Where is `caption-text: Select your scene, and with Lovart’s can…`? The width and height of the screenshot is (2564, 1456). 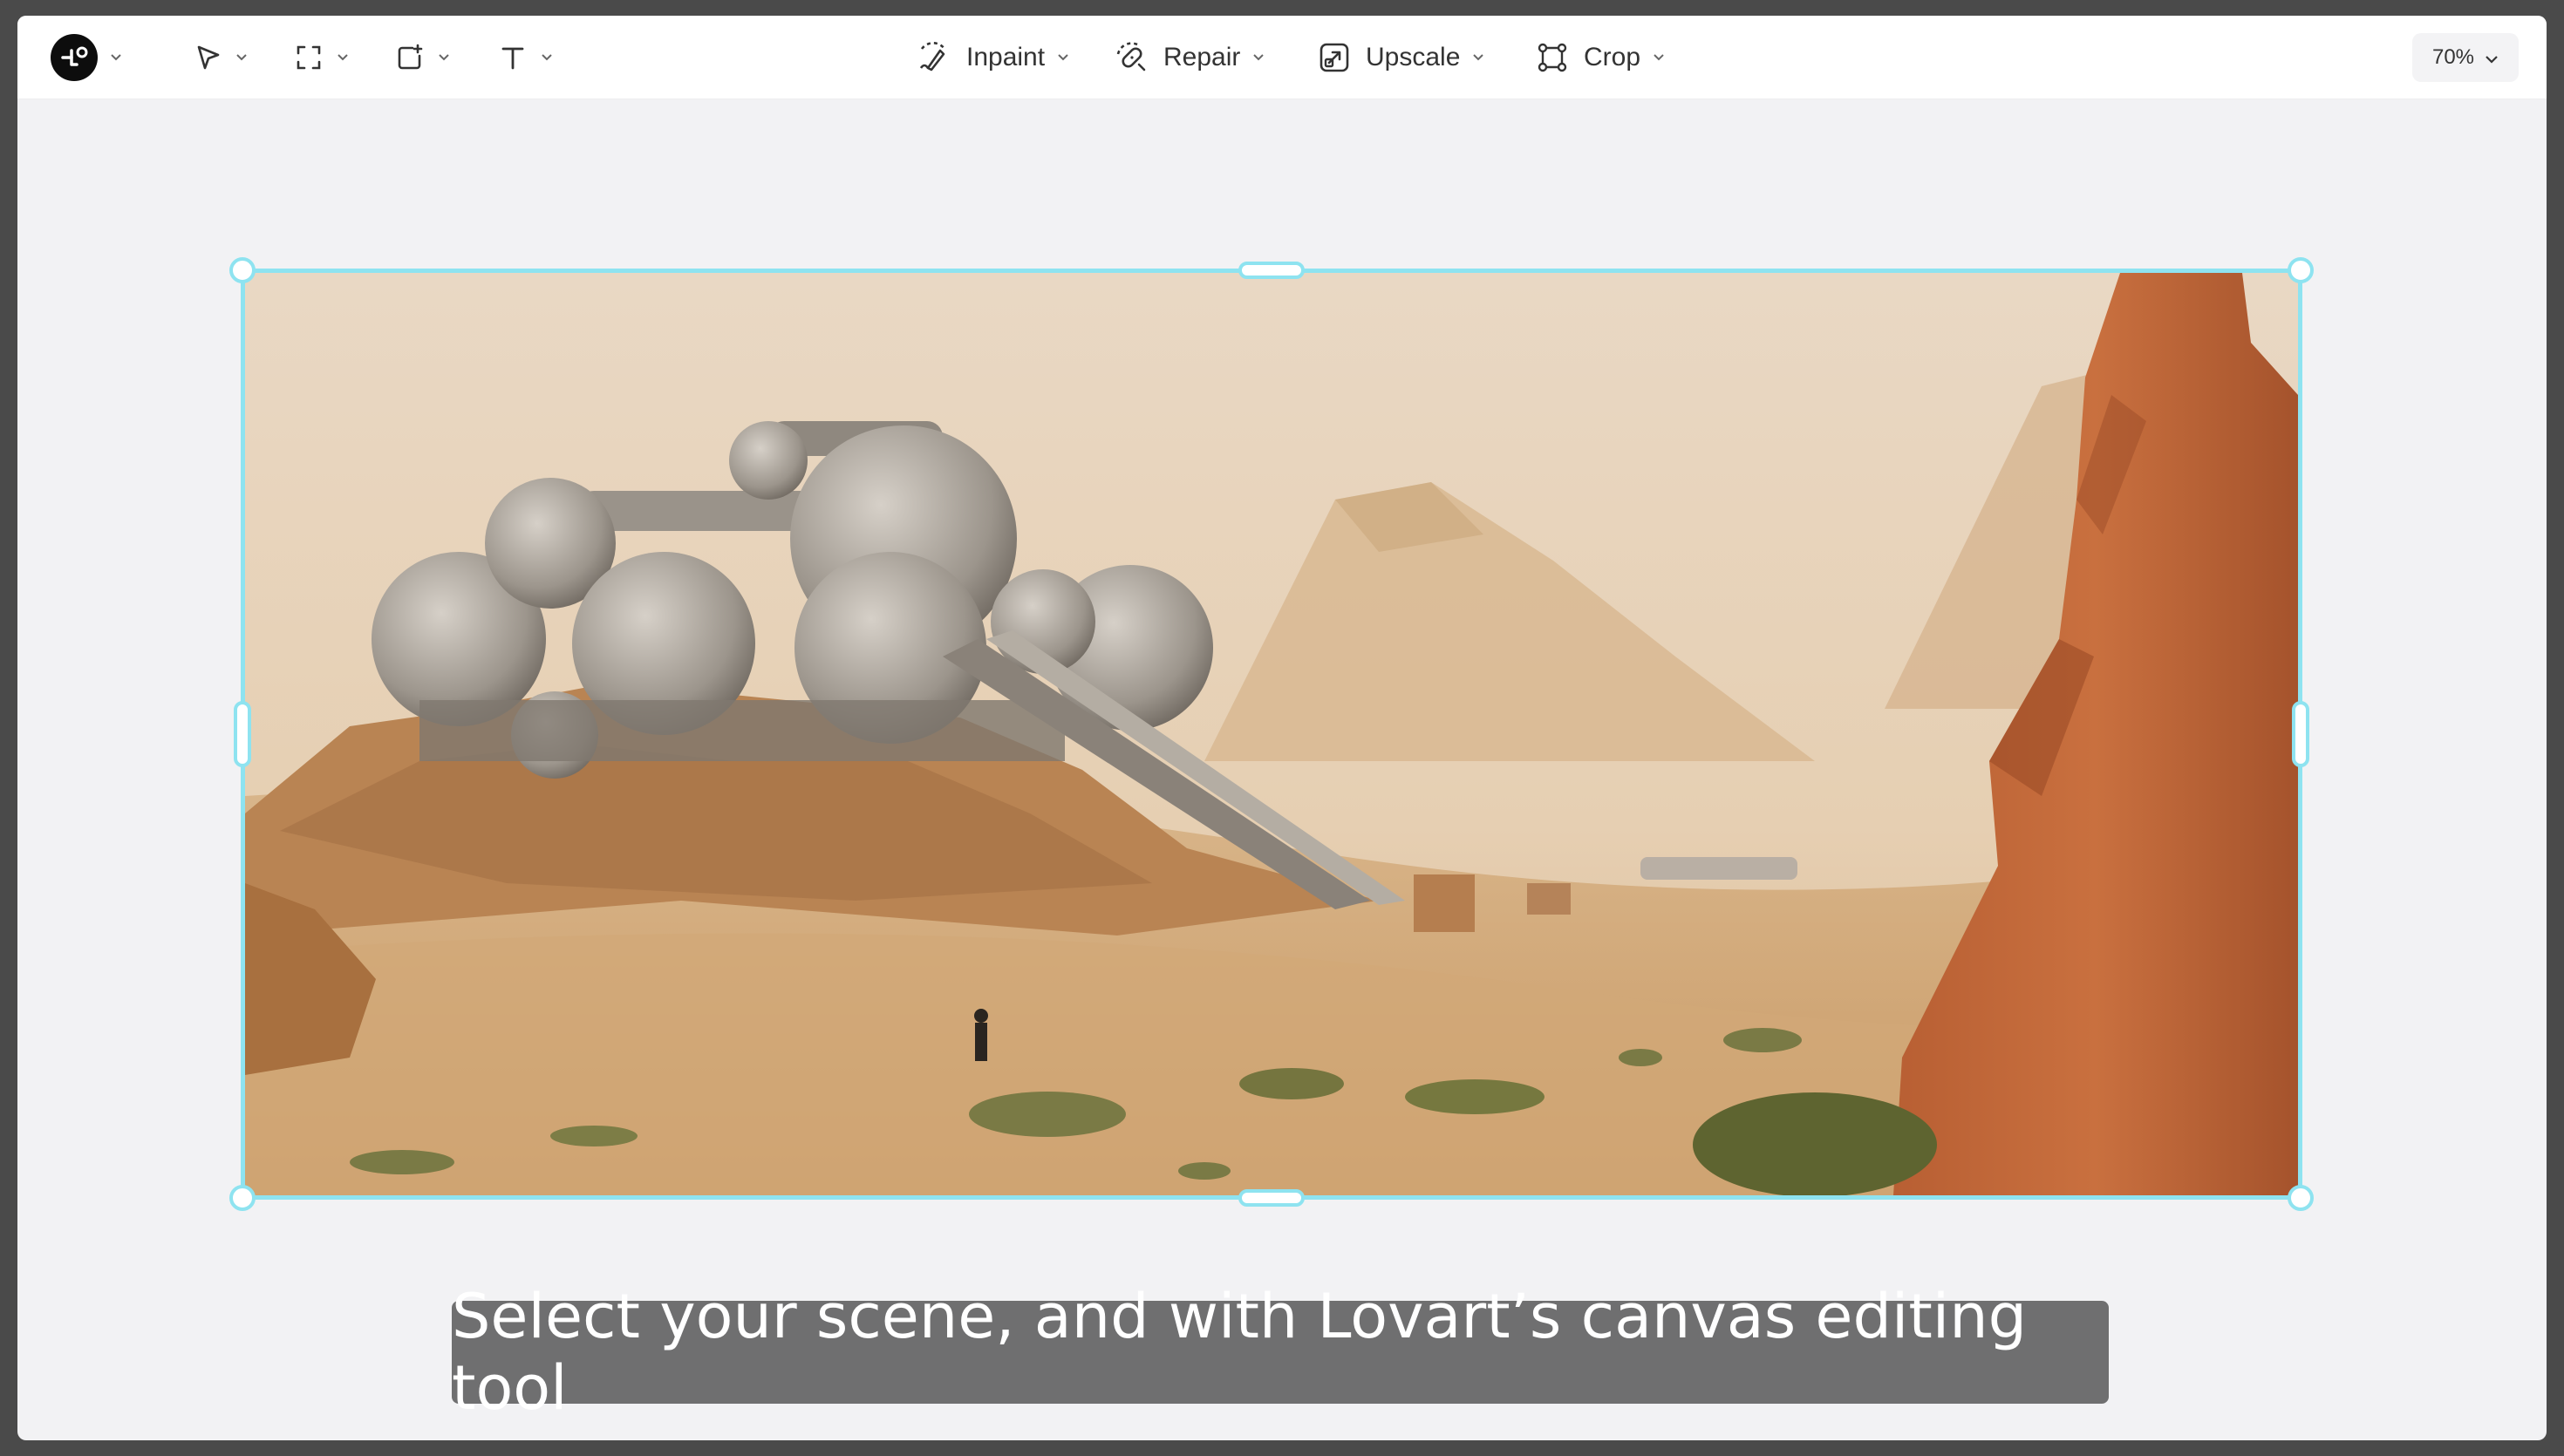
caption-text: Select your scene, and with Lovart’s can… is located at coordinates (1240, 1352).